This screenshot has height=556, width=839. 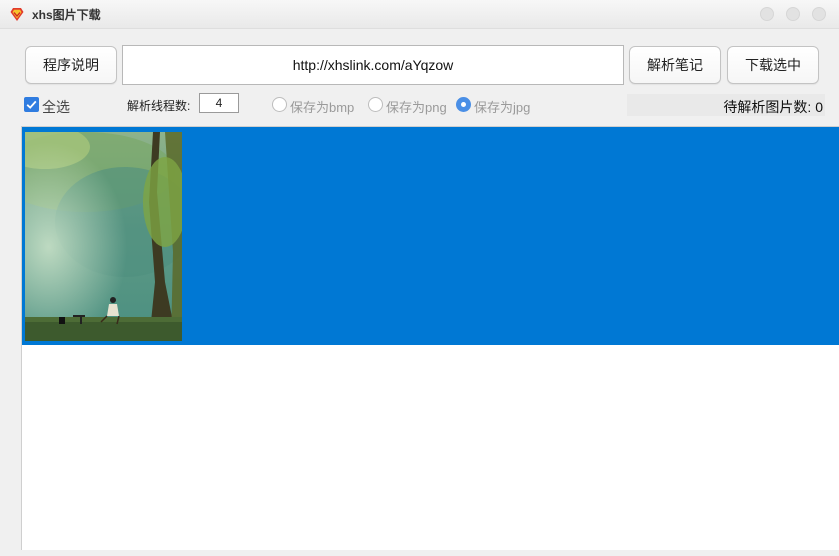 What do you see at coordinates (675, 65) in the screenshot?
I see `parse-note-button: 解析笔记` at bounding box center [675, 65].